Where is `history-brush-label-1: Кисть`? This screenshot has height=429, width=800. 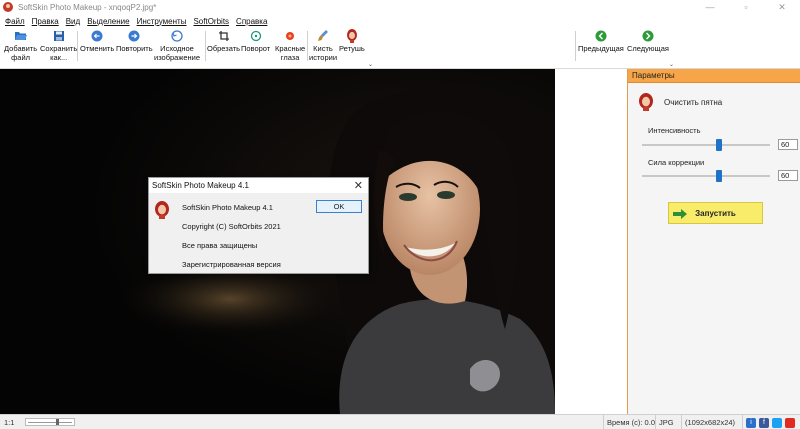 history-brush-label-1: Кисть is located at coordinates (323, 48).